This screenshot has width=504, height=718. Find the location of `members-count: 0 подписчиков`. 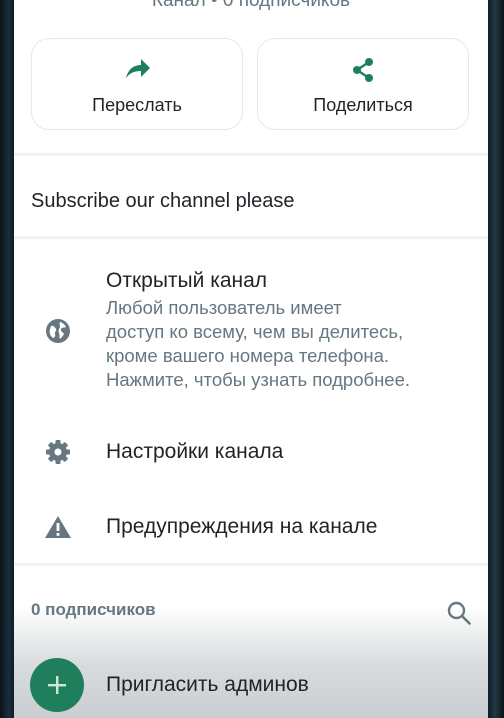

members-count: 0 подписчиков is located at coordinates (93, 609).